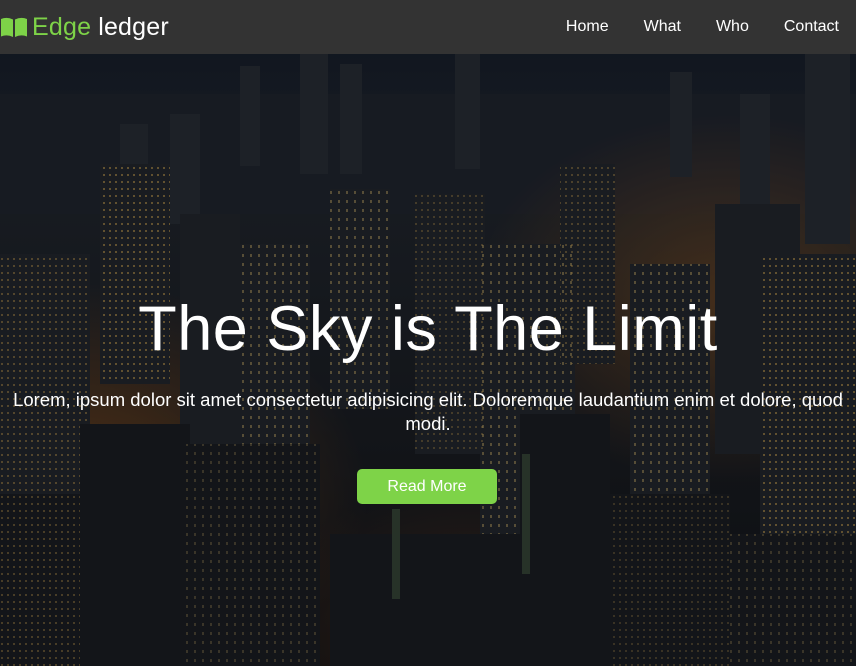 This screenshot has height=666, width=856. Describe the element at coordinates (427, 486) in the screenshot. I see `read-more-button: Read More` at that location.